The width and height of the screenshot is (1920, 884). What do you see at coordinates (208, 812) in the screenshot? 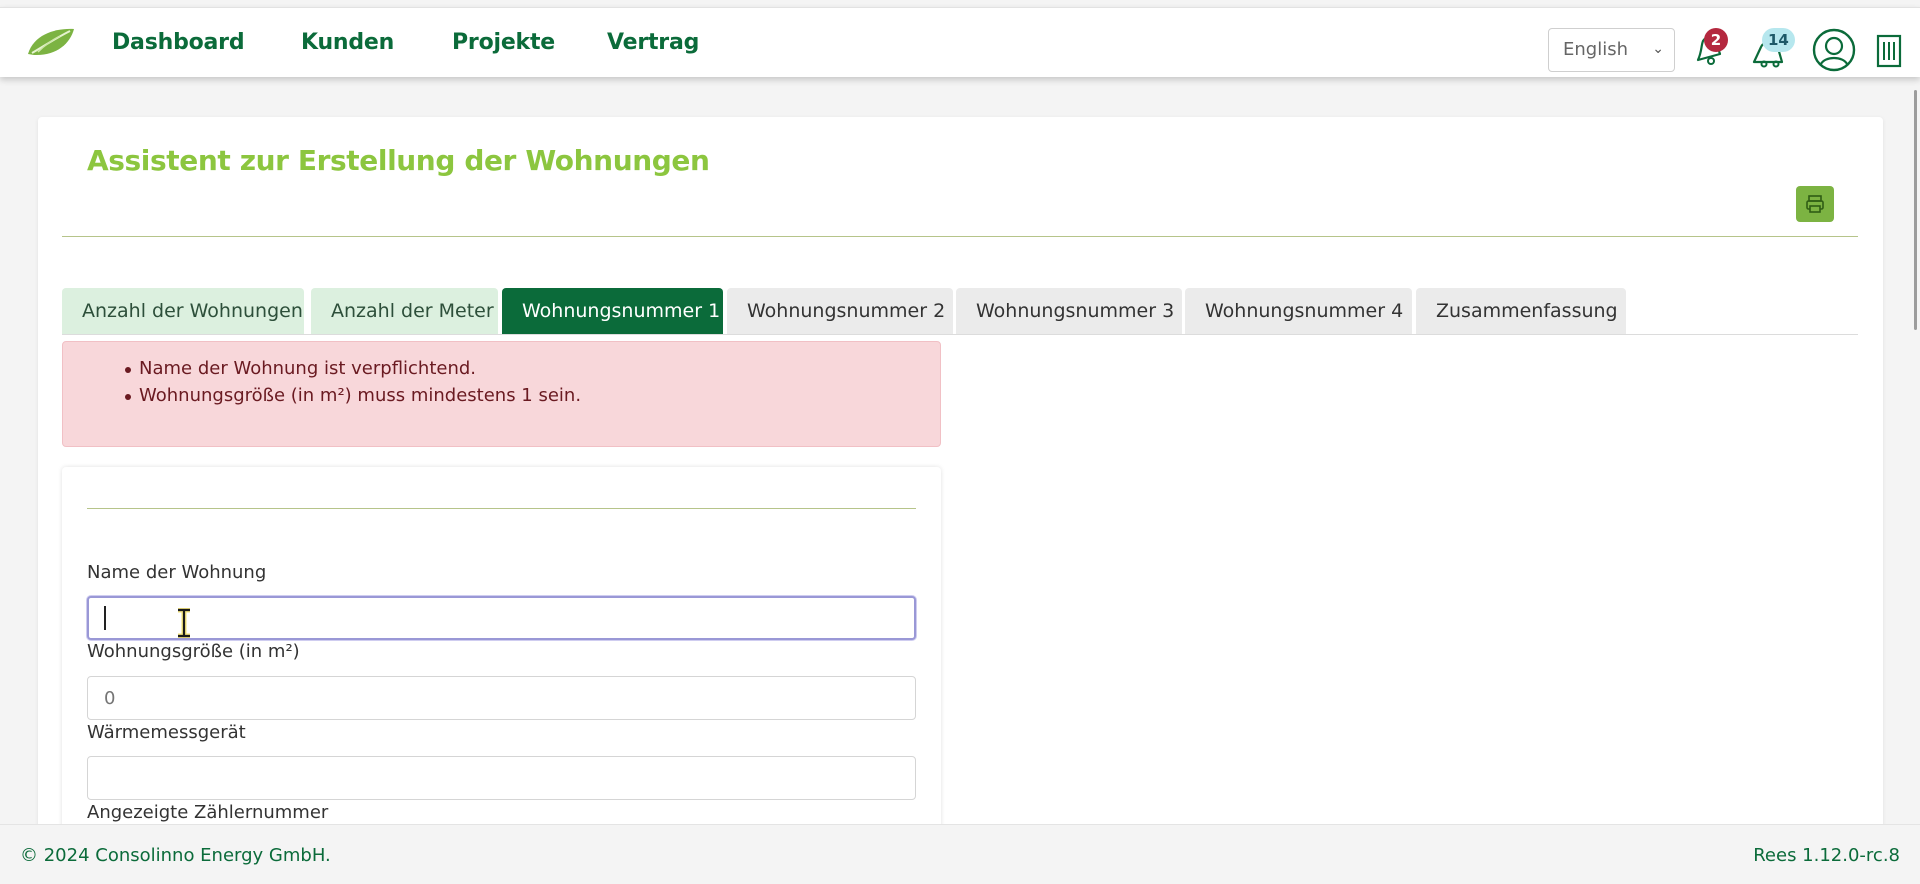
I see `displayed-meter-number-label: Angezeigte Zählernummer` at bounding box center [208, 812].